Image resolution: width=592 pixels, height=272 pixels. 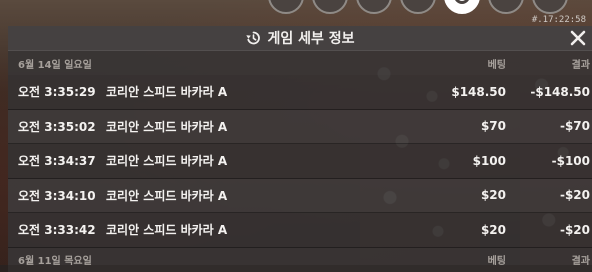 What do you see at coordinates (57, 230) in the screenshot?
I see `row-time: 오전 3:33:42` at bounding box center [57, 230].